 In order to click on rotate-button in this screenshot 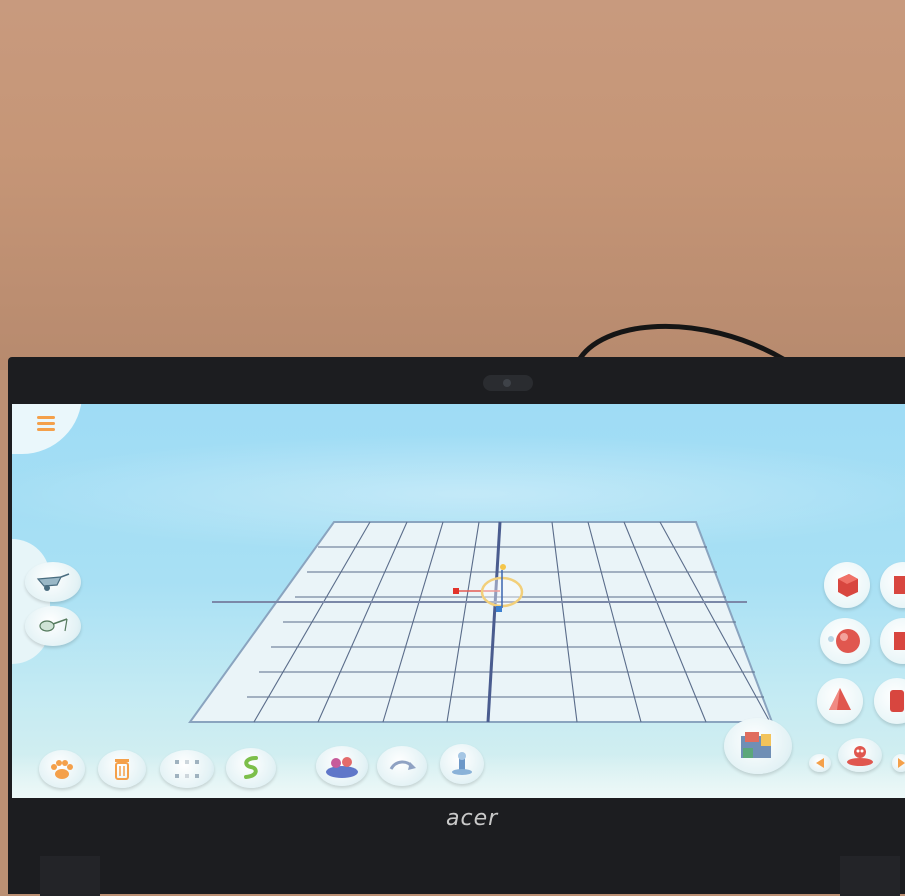, I will do `click(402, 766)`.